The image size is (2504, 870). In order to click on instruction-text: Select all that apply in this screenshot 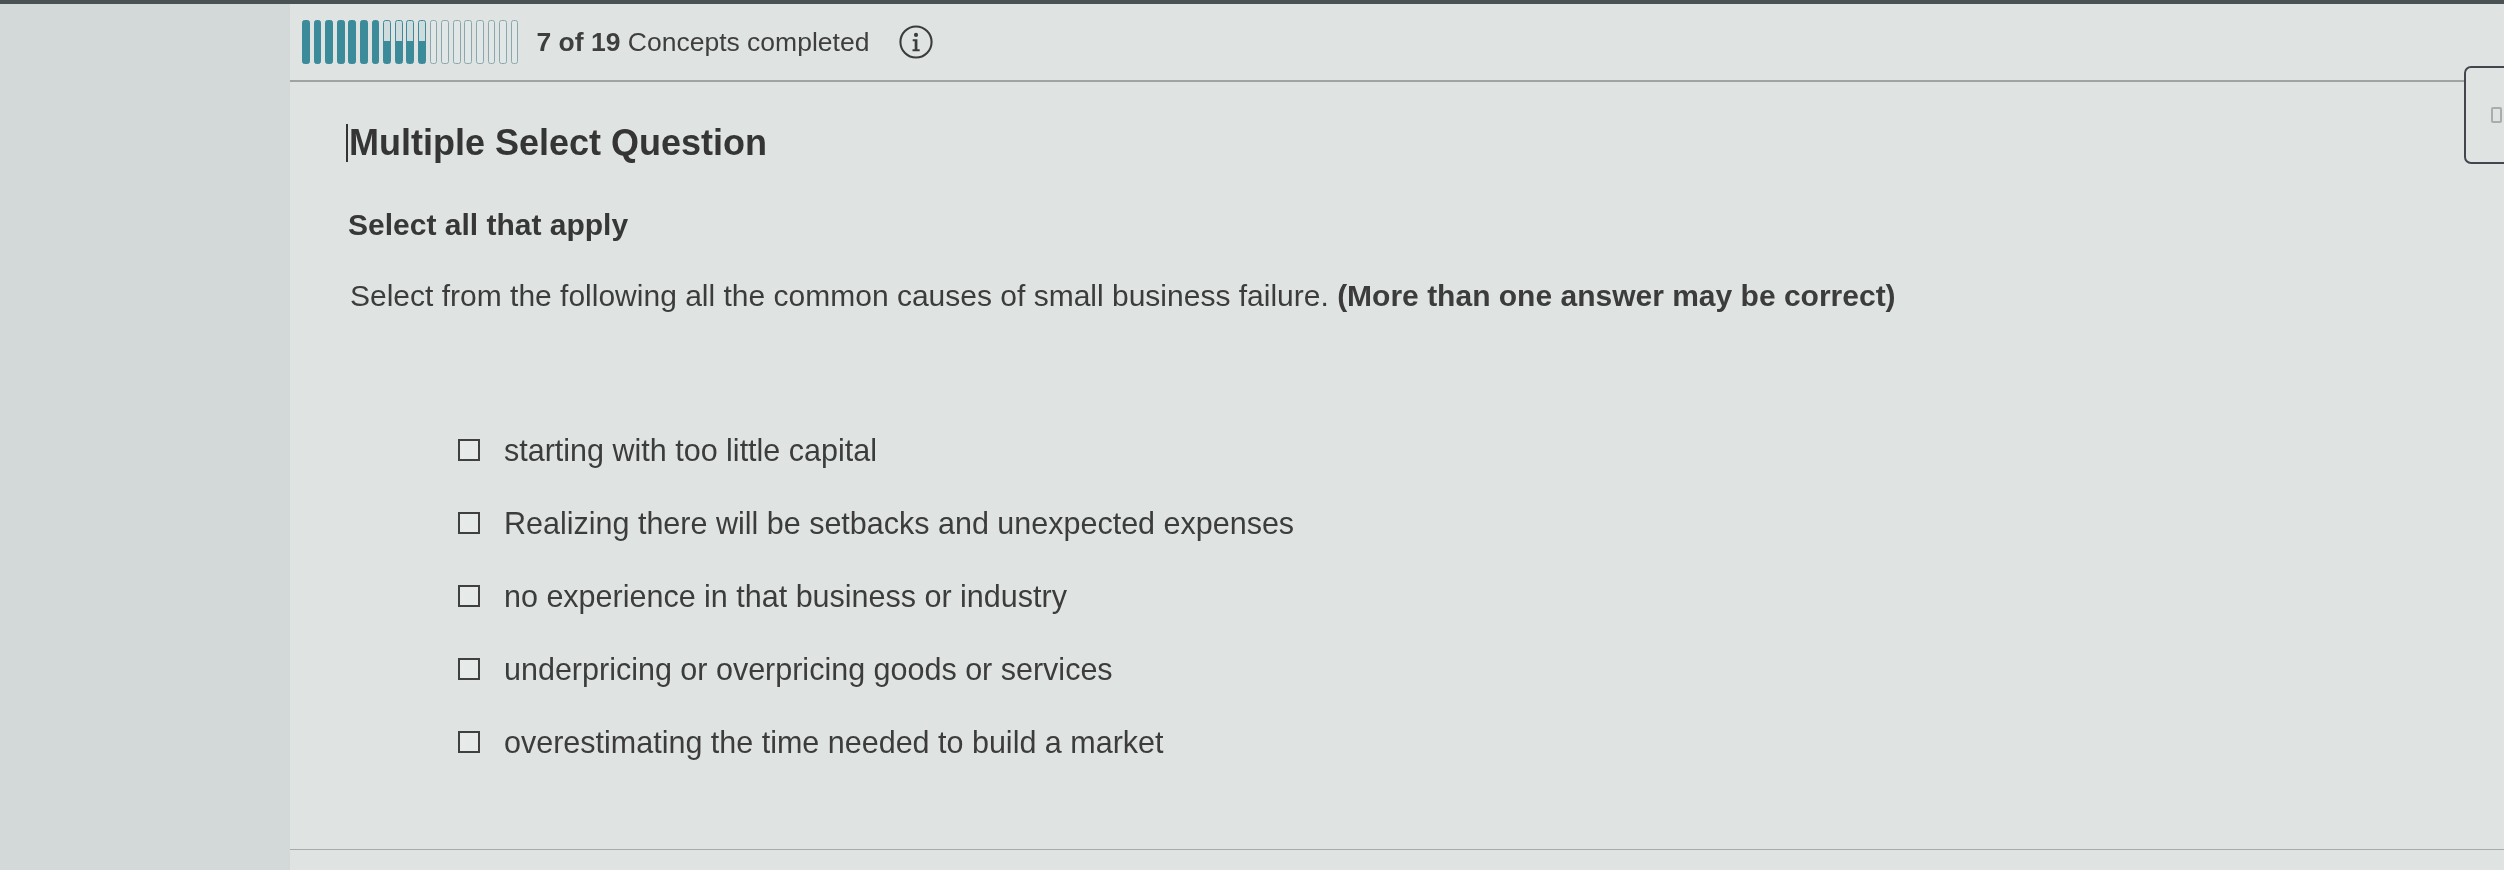, I will do `click(488, 225)`.